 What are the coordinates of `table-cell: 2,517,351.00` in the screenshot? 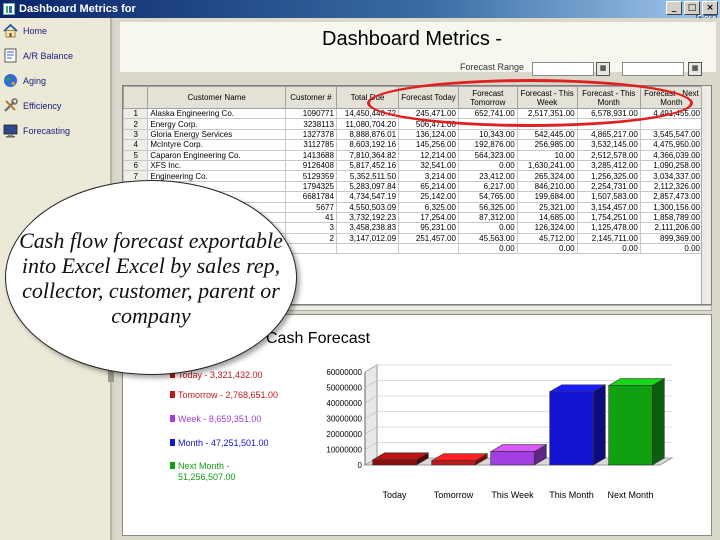 It's located at (547, 113).